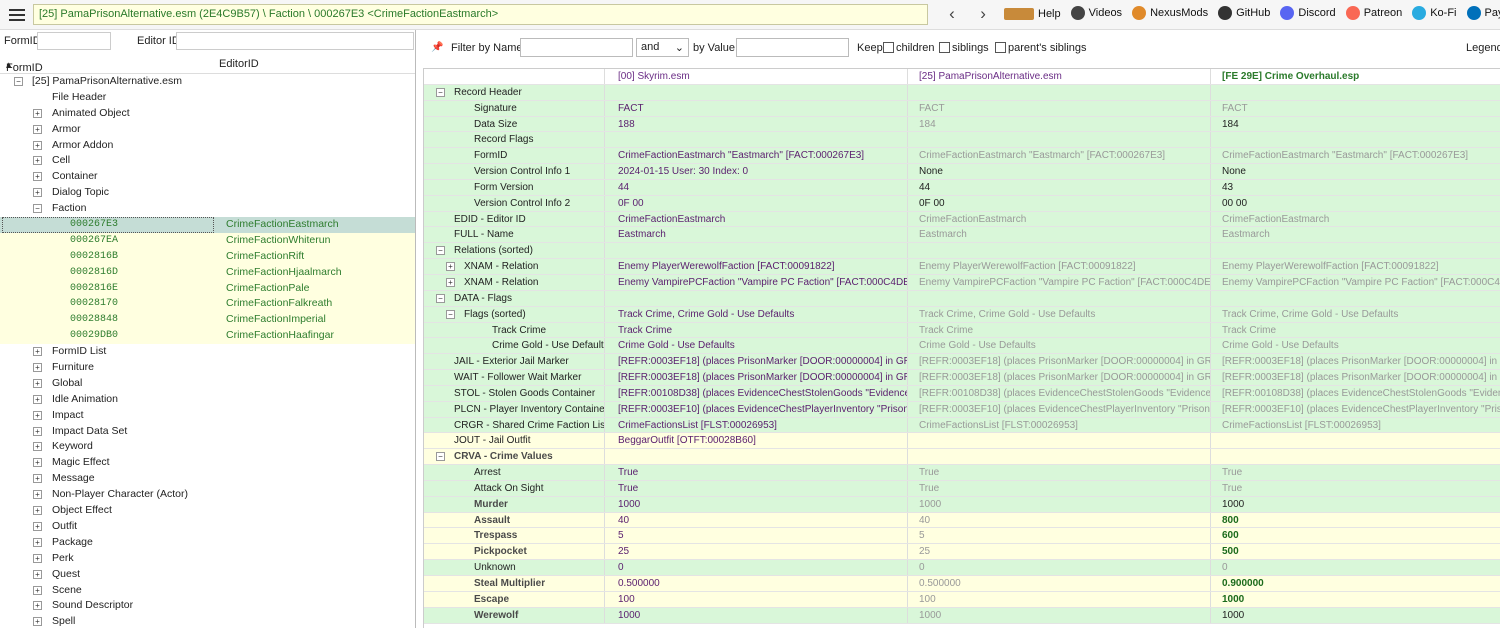 The width and height of the screenshot is (1500, 630). What do you see at coordinates (757, 472) in the screenshot?
I see `value-cell-col1: True` at bounding box center [757, 472].